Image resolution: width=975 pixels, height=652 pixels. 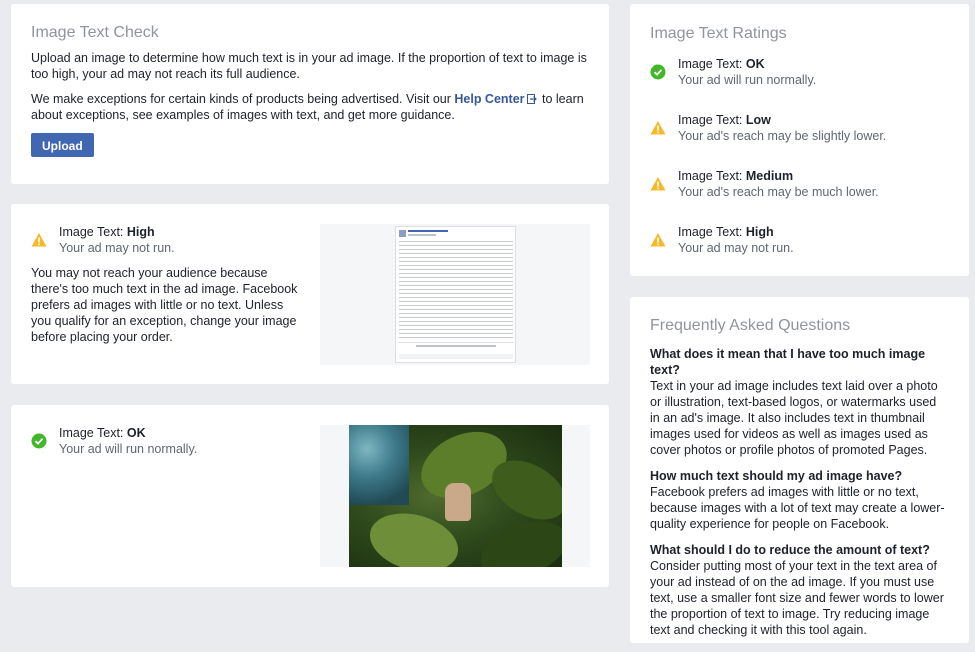 What do you see at coordinates (402, 233) in the screenshot?
I see `post-avatar` at bounding box center [402, 233].